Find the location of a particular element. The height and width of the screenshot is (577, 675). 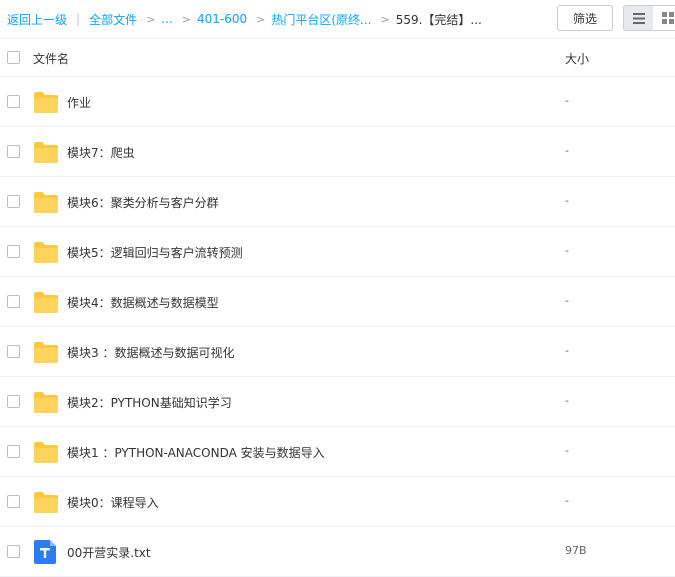

list-view-icon is located at coordinates (638, 18).